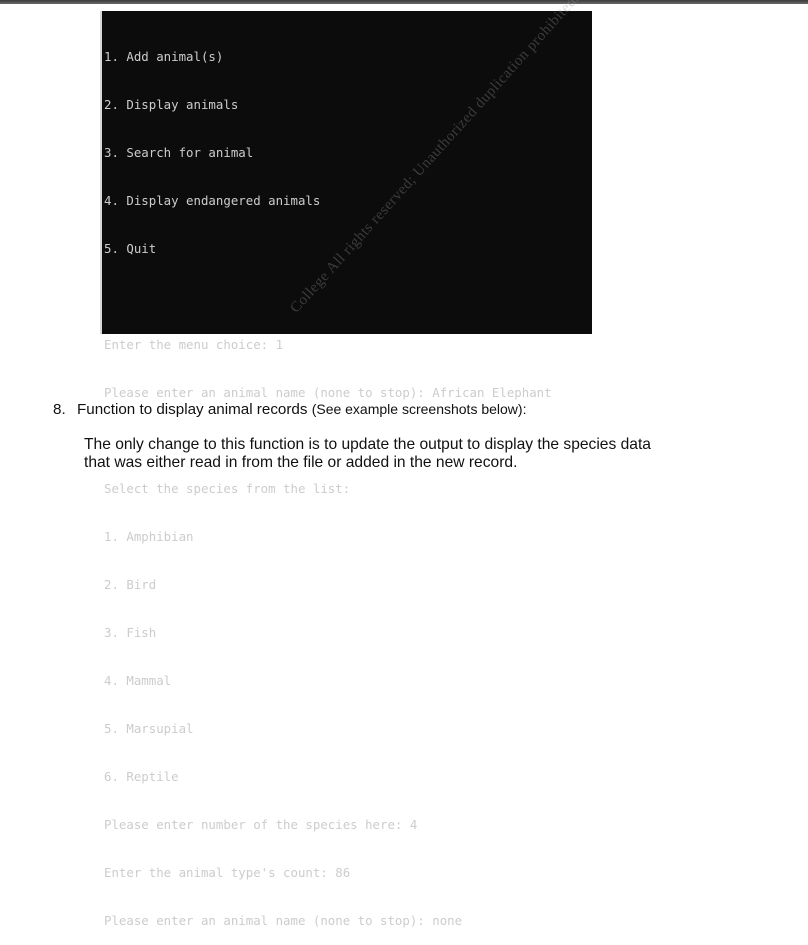  Describe the element at coordinates (138, 680) in the screenshot. I see `species-option: 4. Mammal` at that location.